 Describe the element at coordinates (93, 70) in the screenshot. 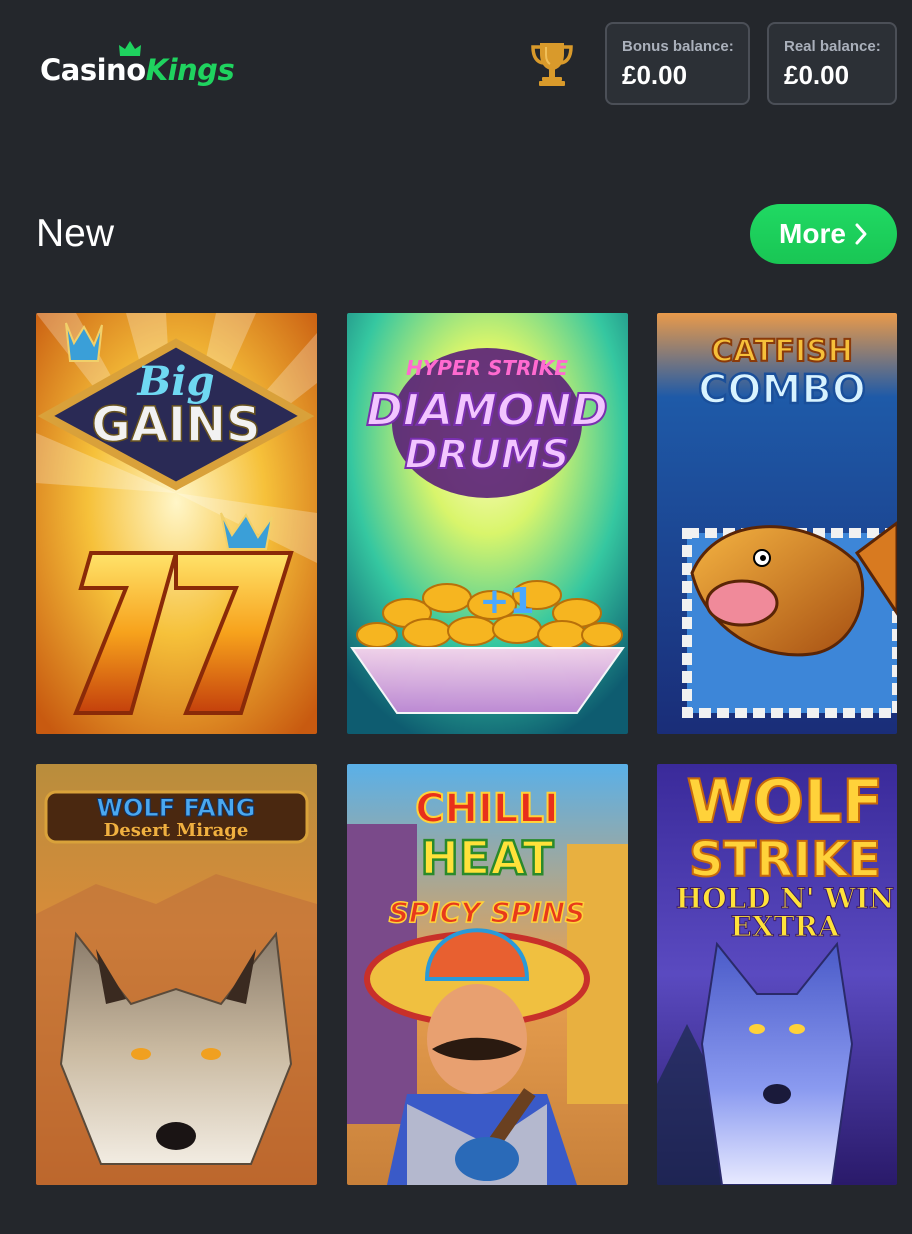

I see `logo-casino-text: Casino` at that location.